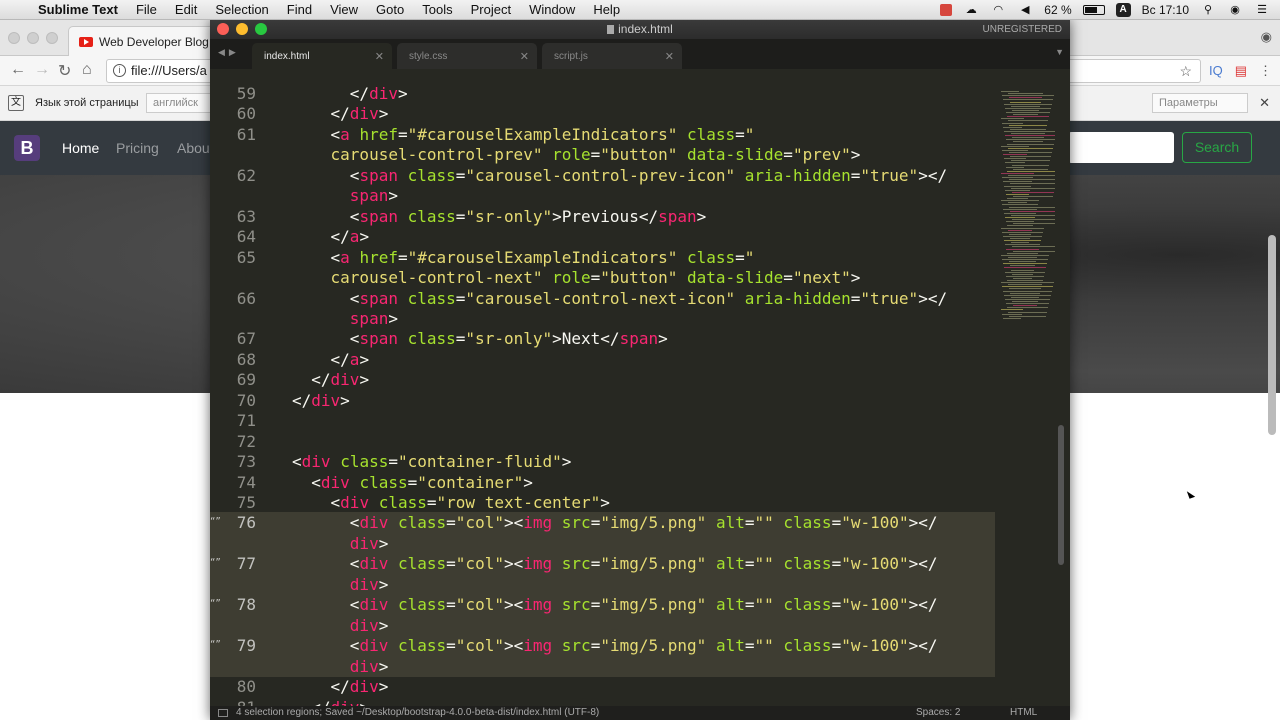 The image size is (1280, 720). What do you see at coordinates (223, 29) in the screenshot?
I see `editor-close-button` at bounding box center [223, 29].